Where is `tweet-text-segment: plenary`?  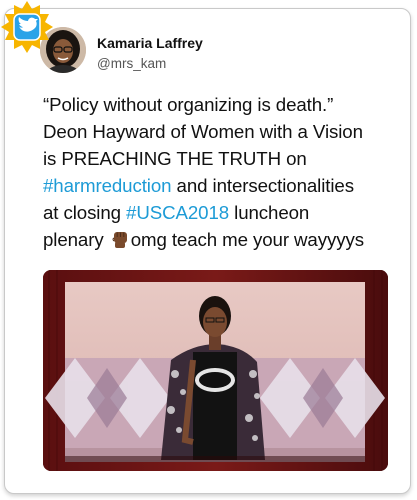
tweet-text-segment: plenary is located at coordinates (76, 239).